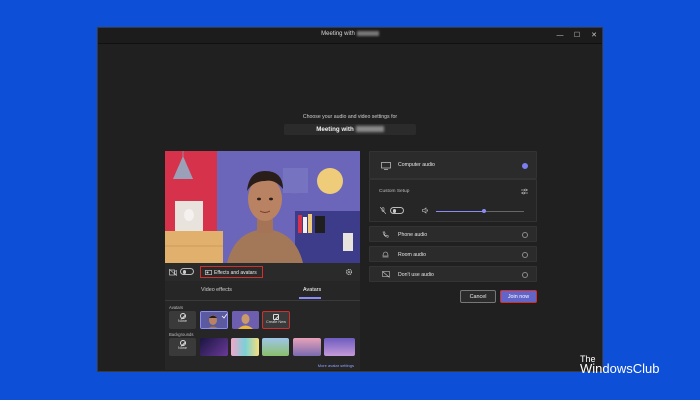 The height and width of the screenshot is (400, 700). Describe the element at coordinates (416, 165) in the screenshot. I see `computer-audio-label: Computer audio` at that location.